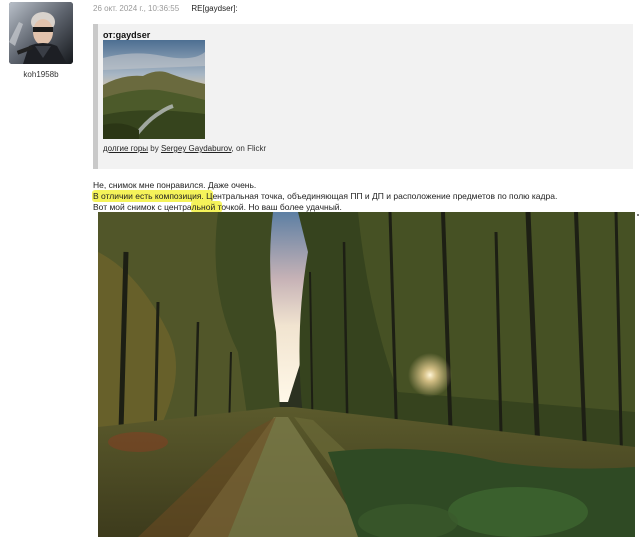  What do you see at coordinates (175, 185) in the screenshot?
I see `body-line-1: Не, снимок мне понравился. Даже очень.` at bounding box center [175, 185].